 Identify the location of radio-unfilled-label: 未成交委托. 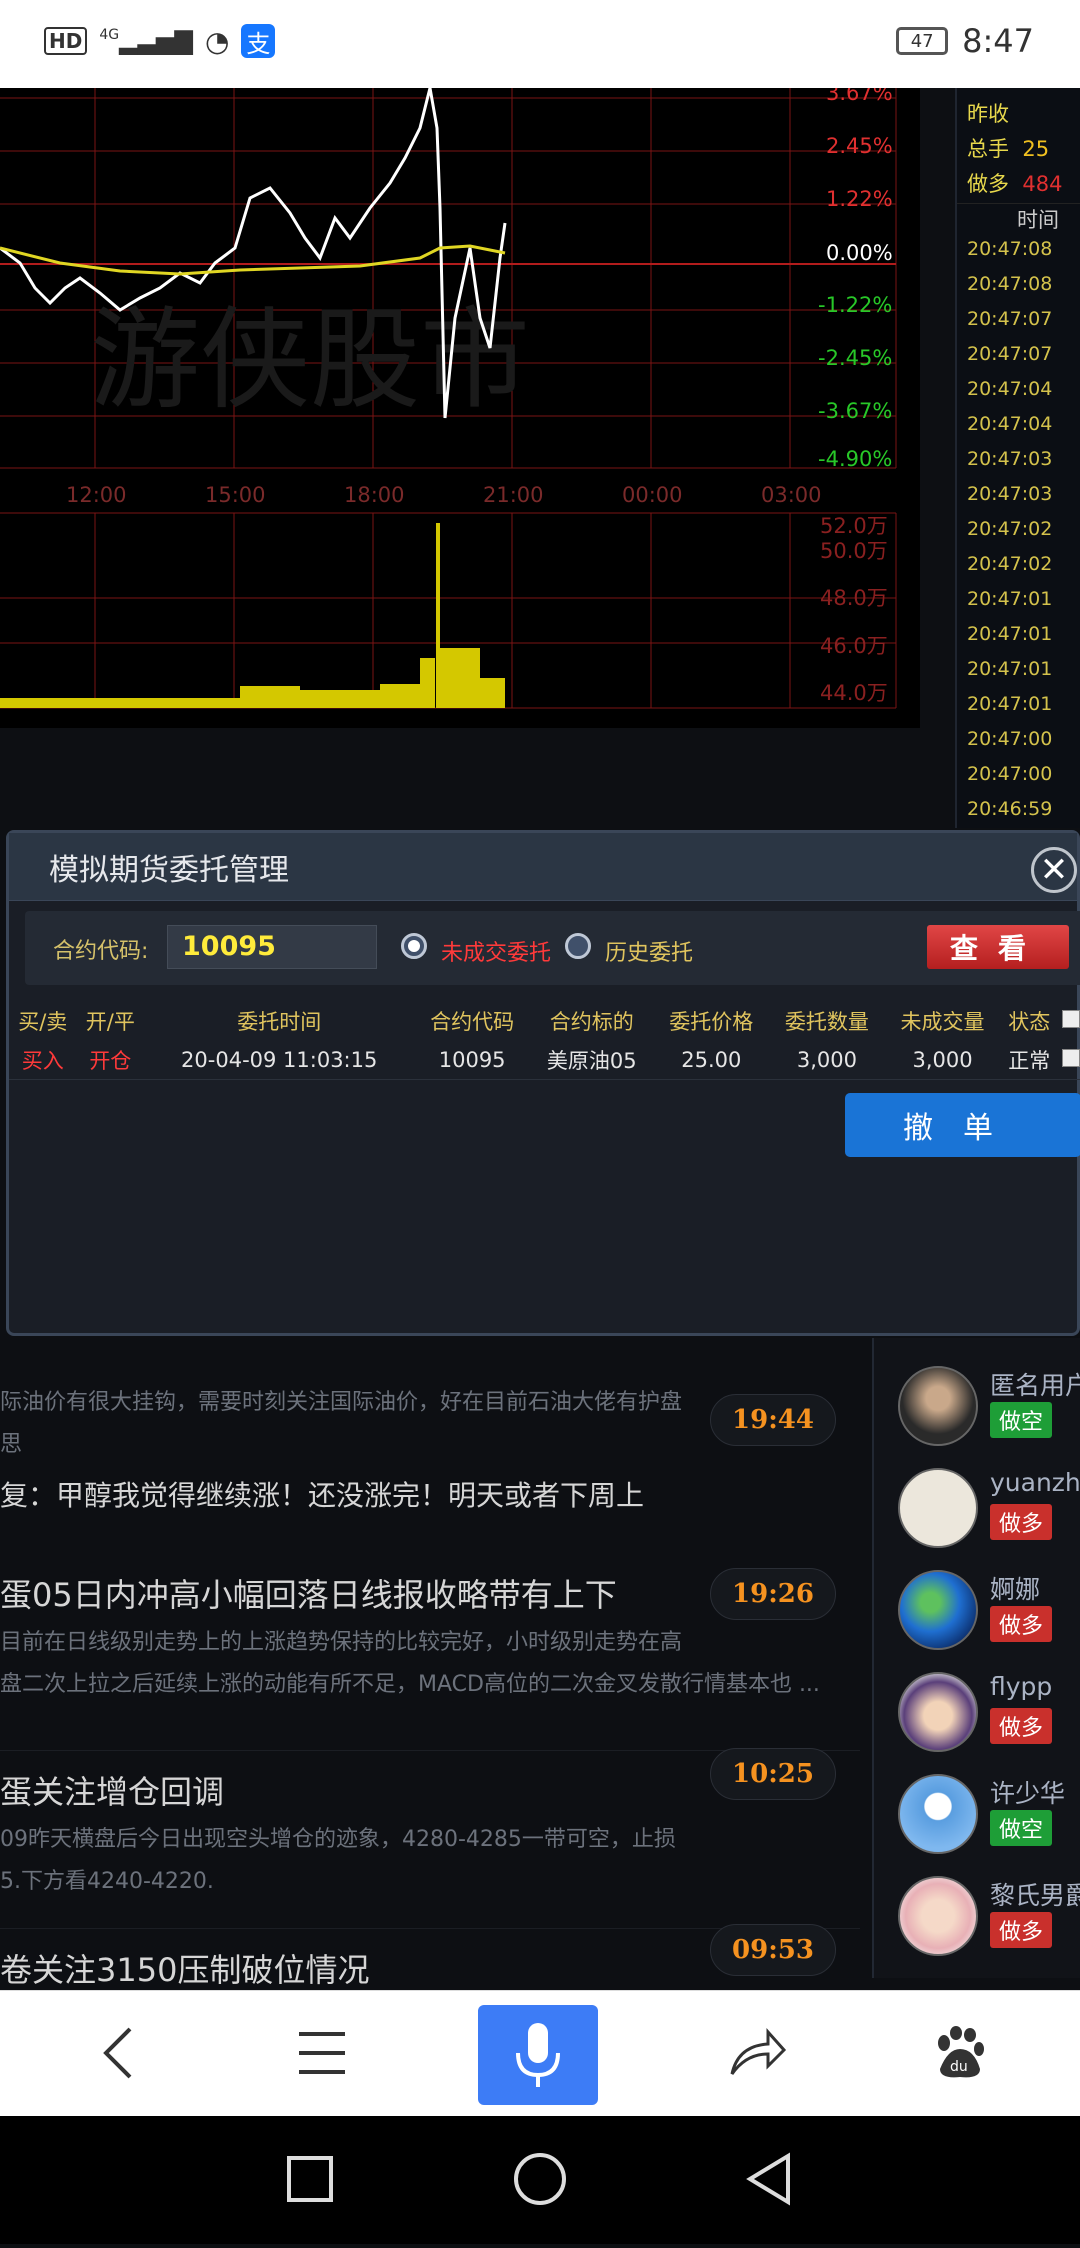
(496, 951).